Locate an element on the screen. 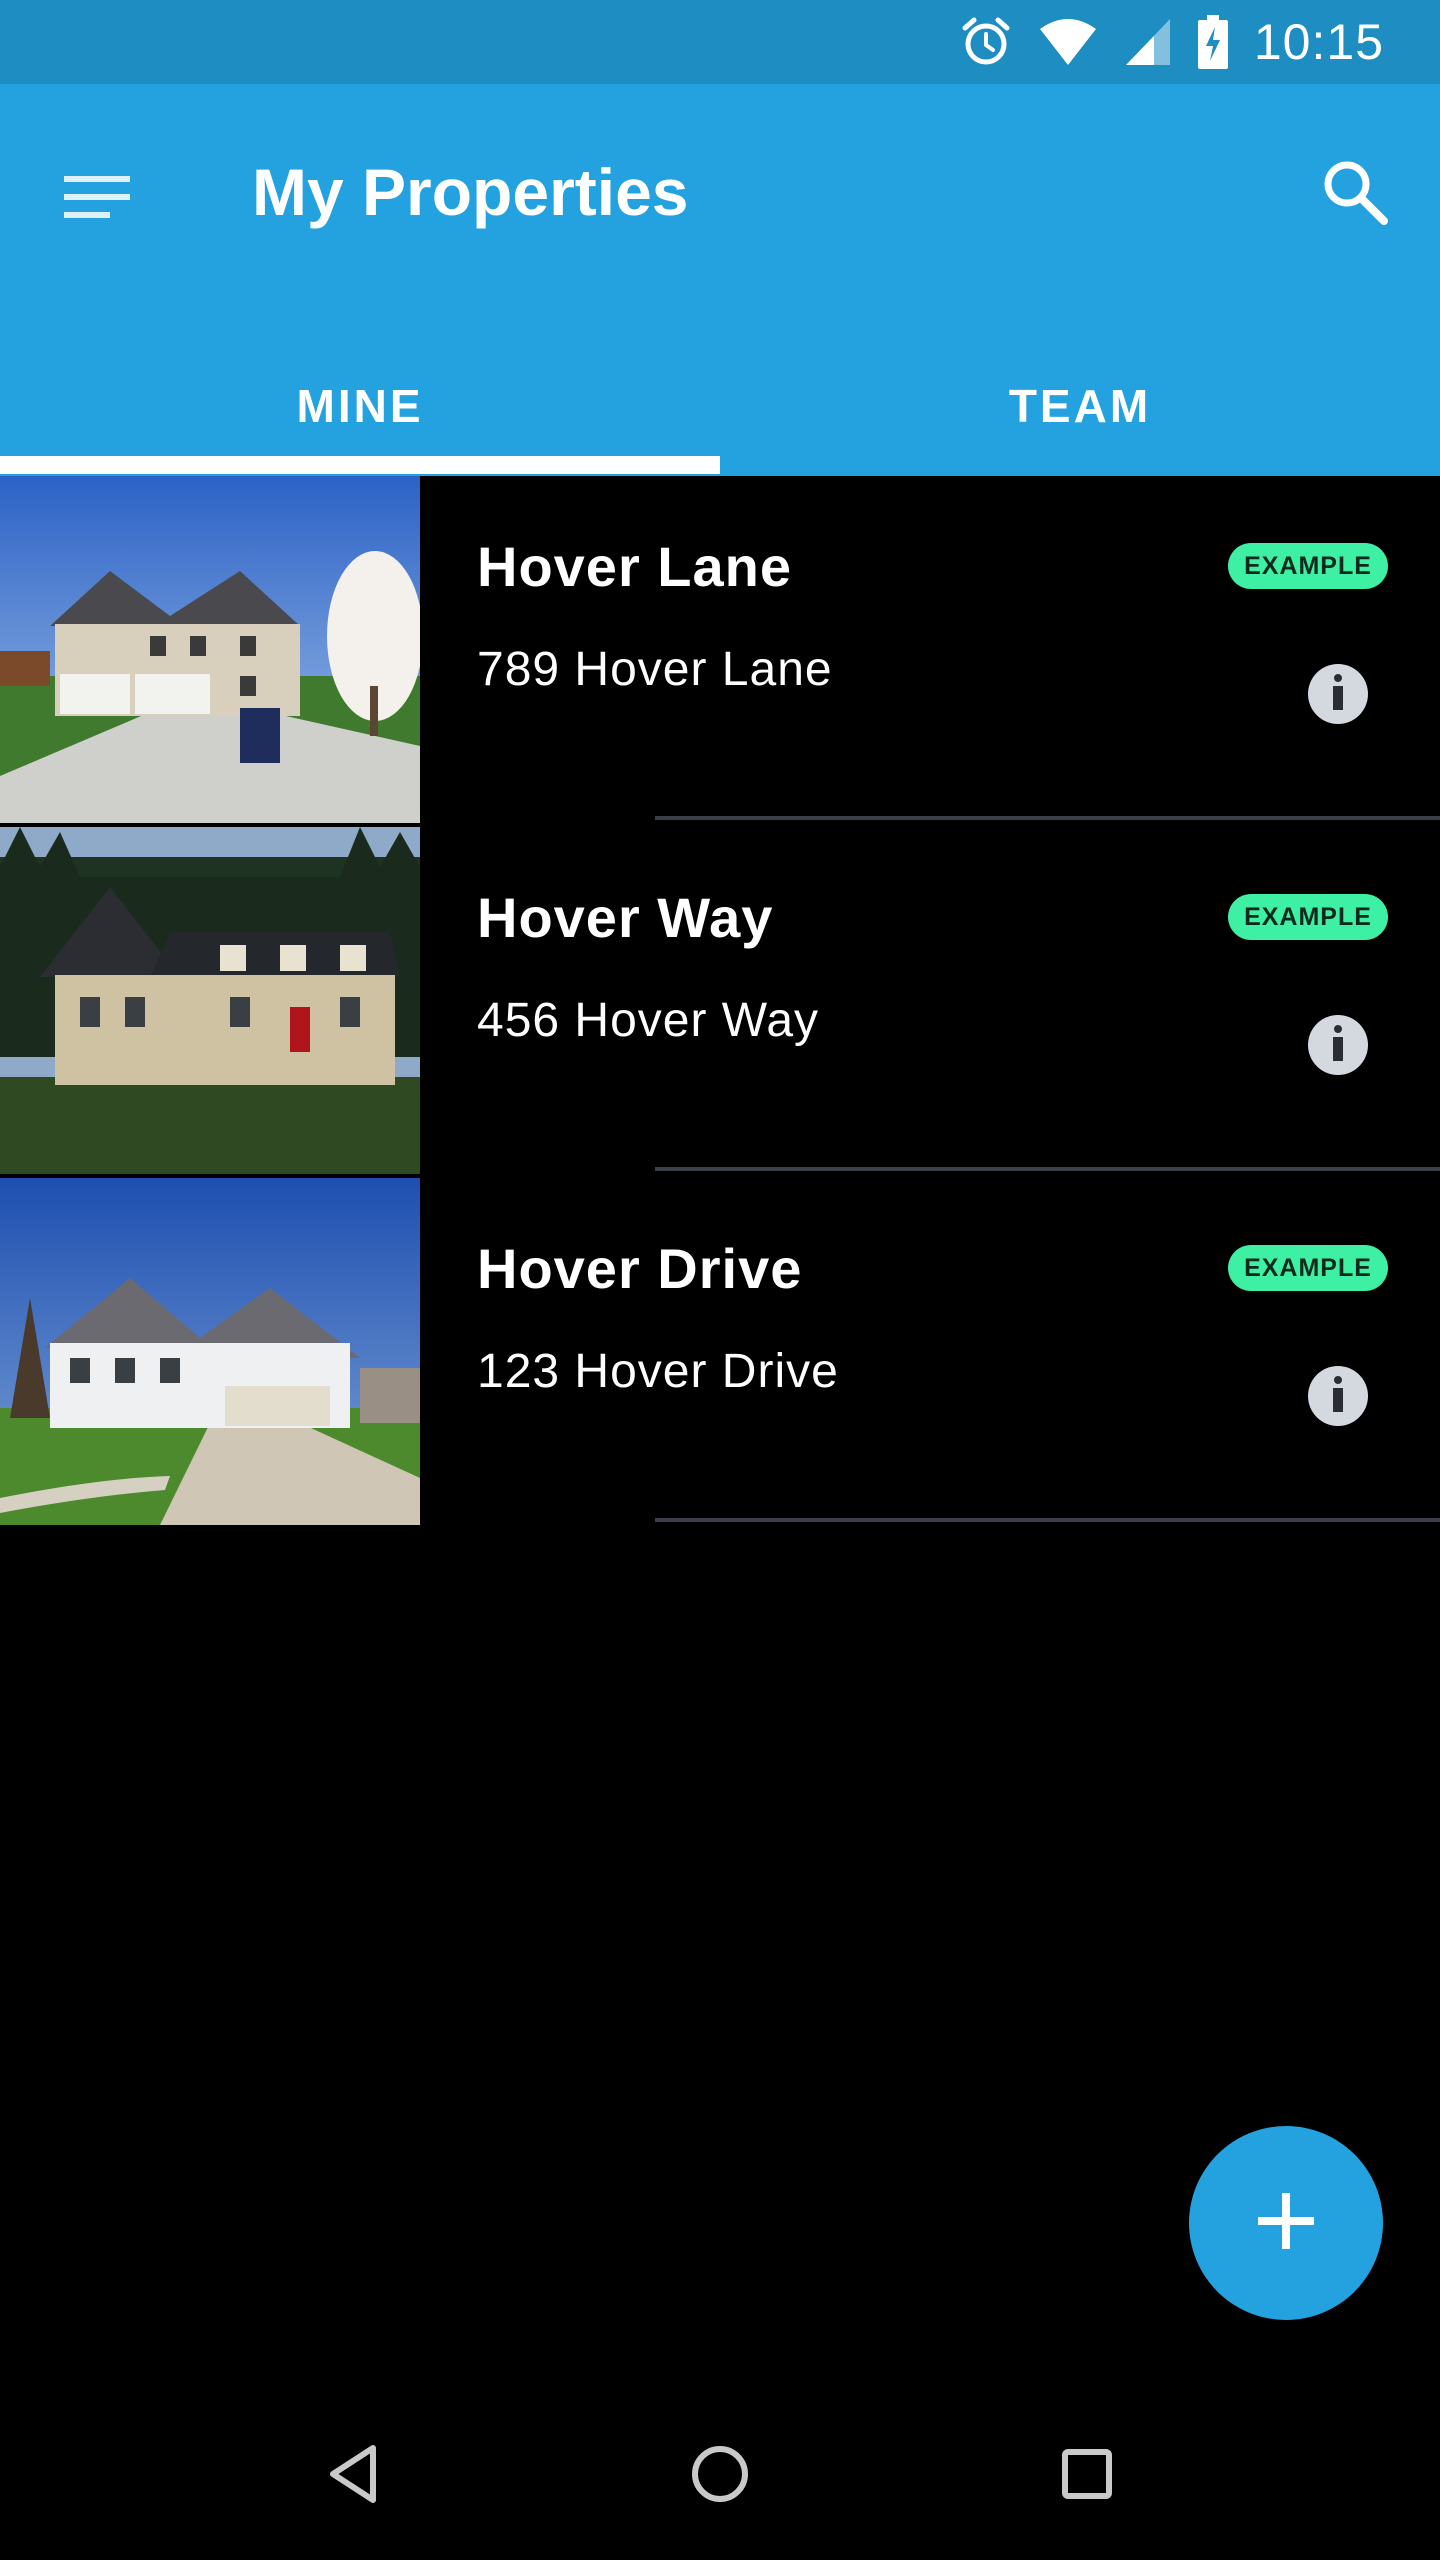  battery-charging-icon is located at coordinates (1212, 42).